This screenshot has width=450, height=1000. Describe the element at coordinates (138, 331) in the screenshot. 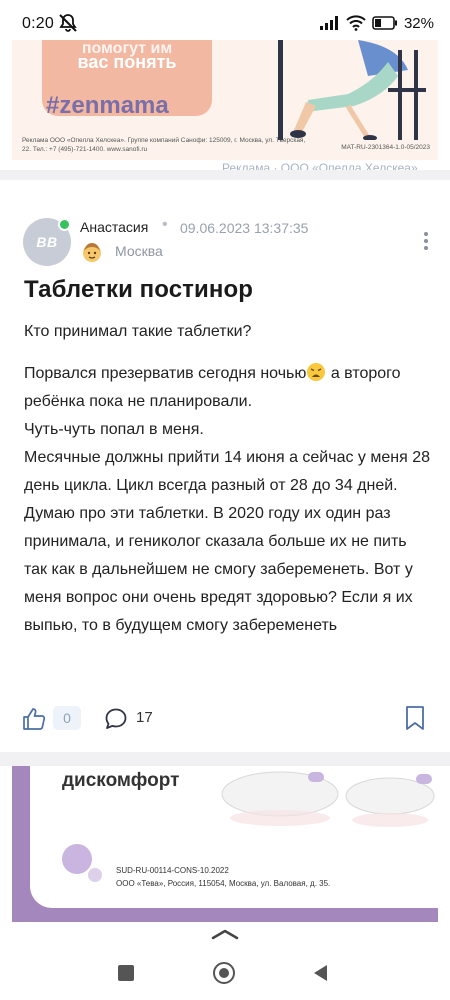

I see `post-question: Кто принимал такие таблетки?` at that location.